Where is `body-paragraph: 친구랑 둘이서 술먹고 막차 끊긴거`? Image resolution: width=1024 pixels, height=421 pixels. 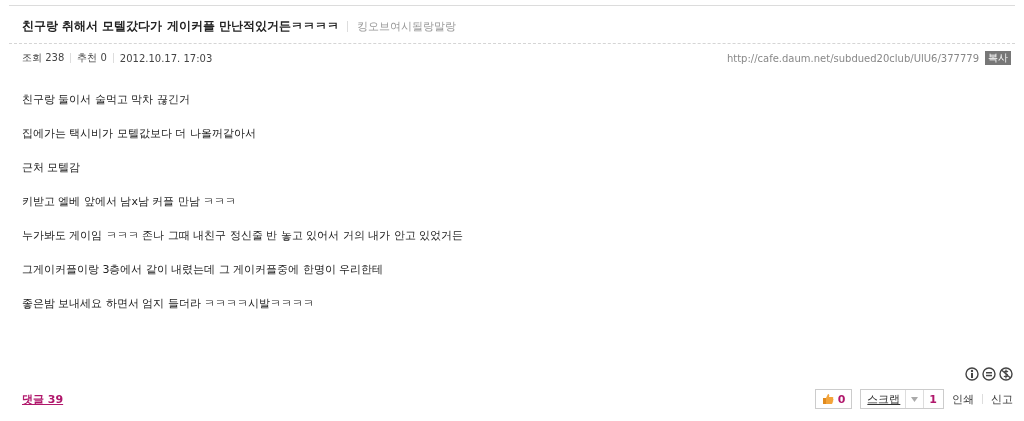 body-paragraph: 친구랑 둘이서 술먹고 막차 끊긴거 is located at coordinates (106, 100).